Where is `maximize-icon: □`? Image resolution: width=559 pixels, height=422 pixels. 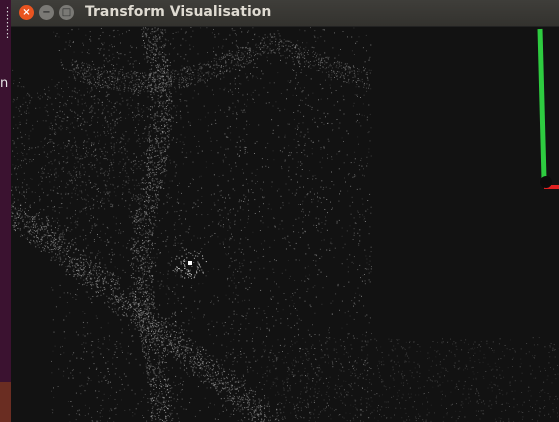 maximize-icon: □ is located at coordinates (66, 12).